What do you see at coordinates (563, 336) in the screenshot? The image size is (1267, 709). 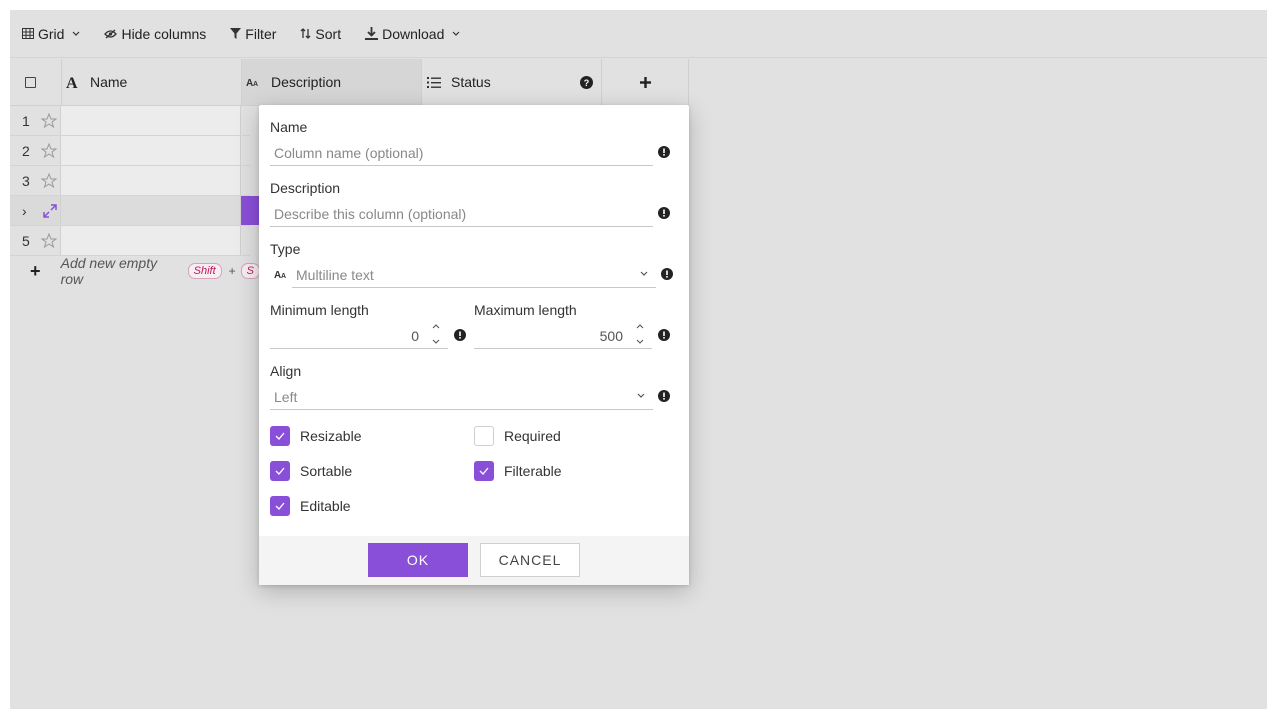 I see `maximum-length-stepper: 500` at bounding box center [563, 336].